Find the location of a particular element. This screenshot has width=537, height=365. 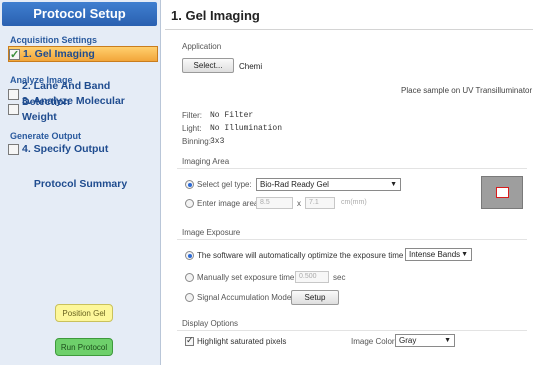

gel-type-label: Select gel type: is located at coordinates (224, 184).